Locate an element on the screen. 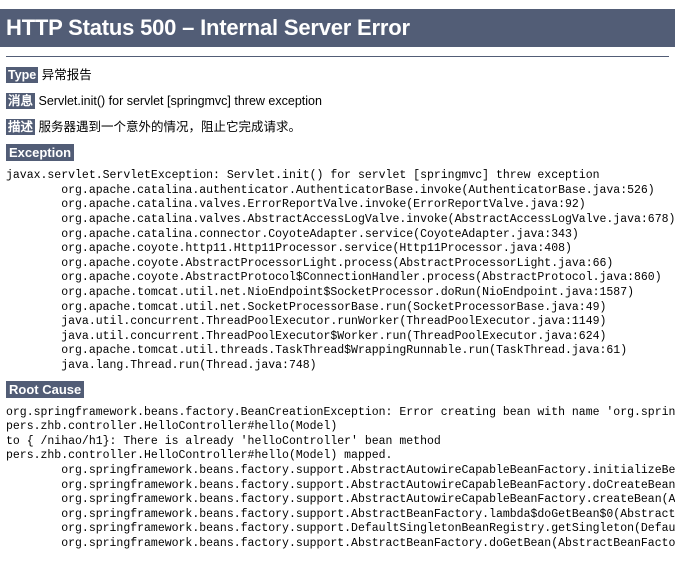  page-title: HTTP Status 500 – Internal Server Error is located at coordinates (337, 28).